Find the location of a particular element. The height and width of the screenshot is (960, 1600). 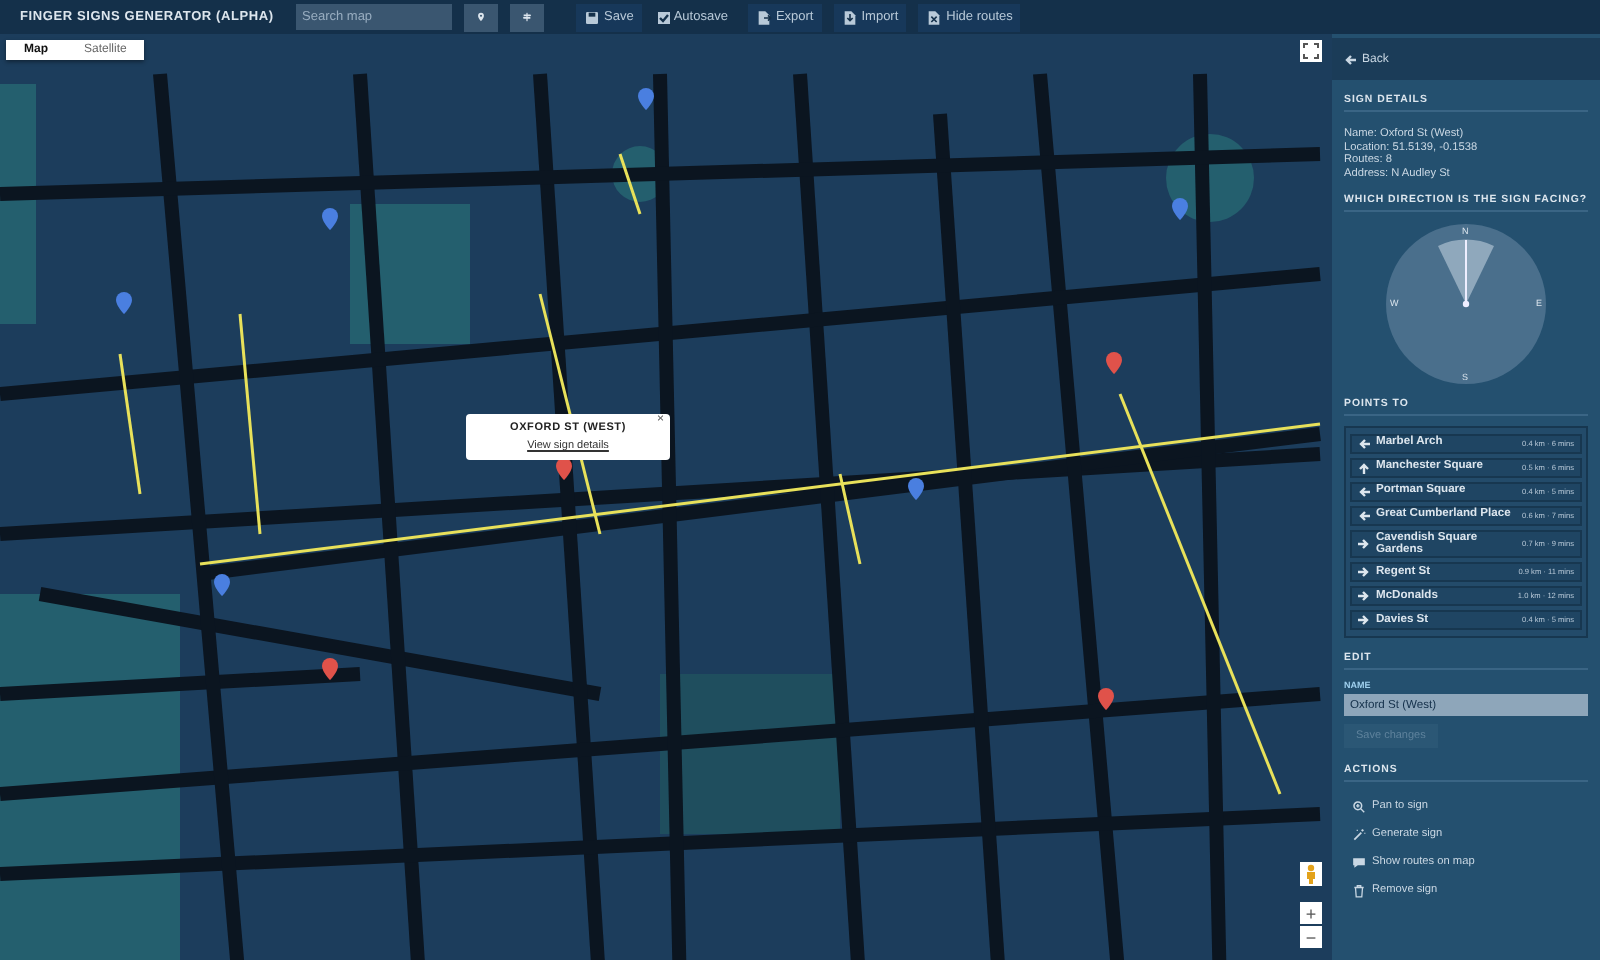

back-arrow-icon is located at coordinates (1350, 59).